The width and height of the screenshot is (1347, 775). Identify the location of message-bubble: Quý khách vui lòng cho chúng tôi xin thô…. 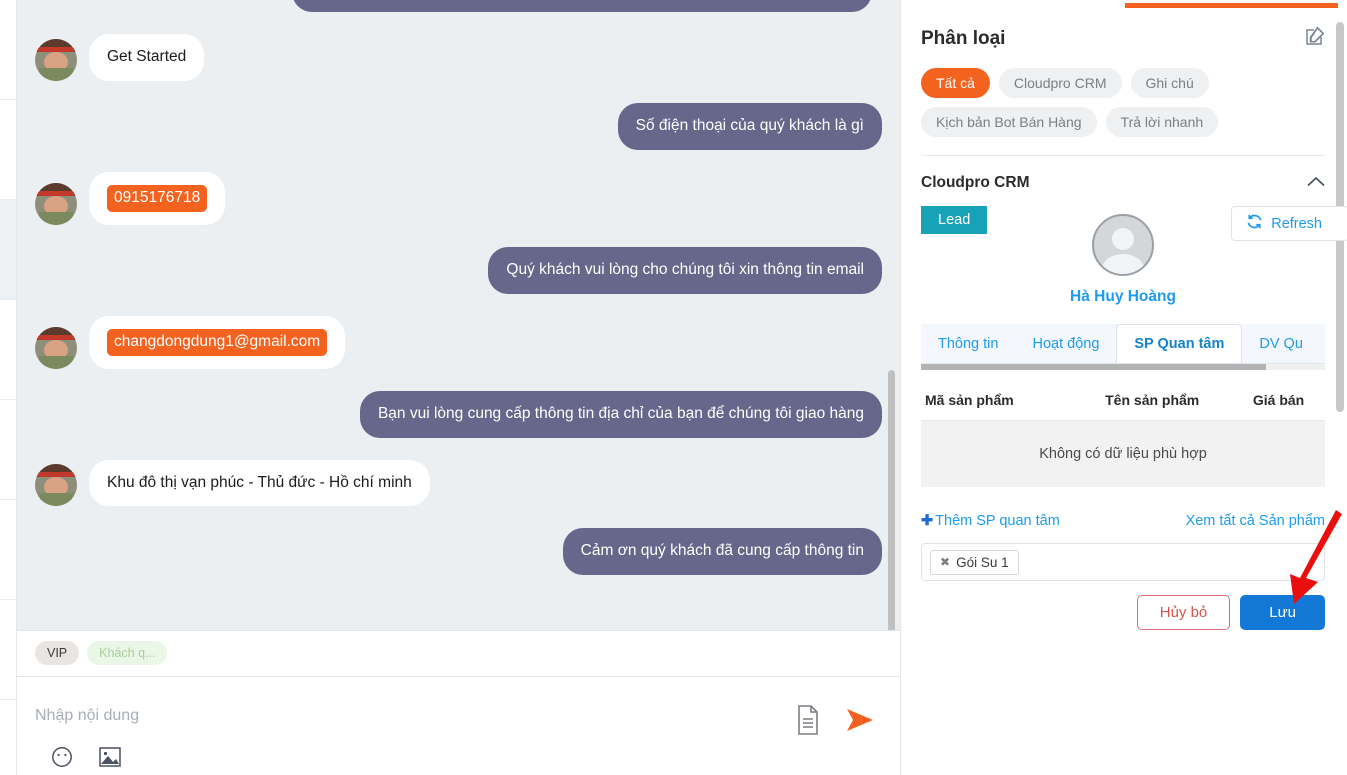
(685, 270).